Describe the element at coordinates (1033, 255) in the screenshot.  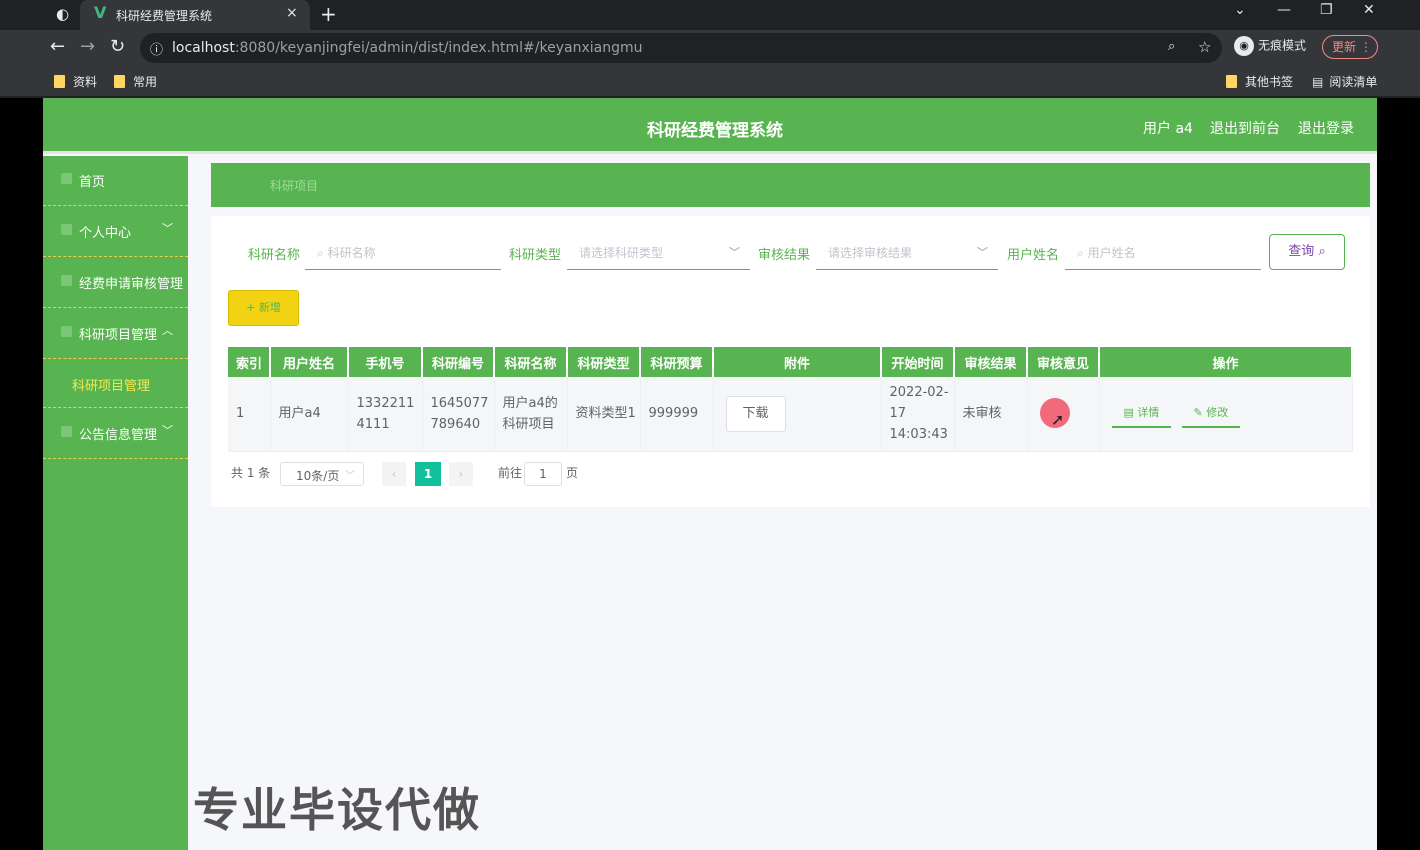
I see `user-filter-label: 用户姓名` at that location.